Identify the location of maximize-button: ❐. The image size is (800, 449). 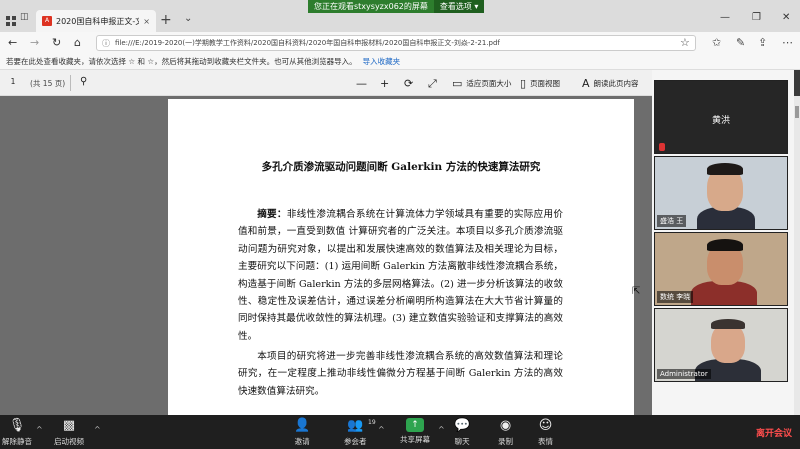
(756, 17).